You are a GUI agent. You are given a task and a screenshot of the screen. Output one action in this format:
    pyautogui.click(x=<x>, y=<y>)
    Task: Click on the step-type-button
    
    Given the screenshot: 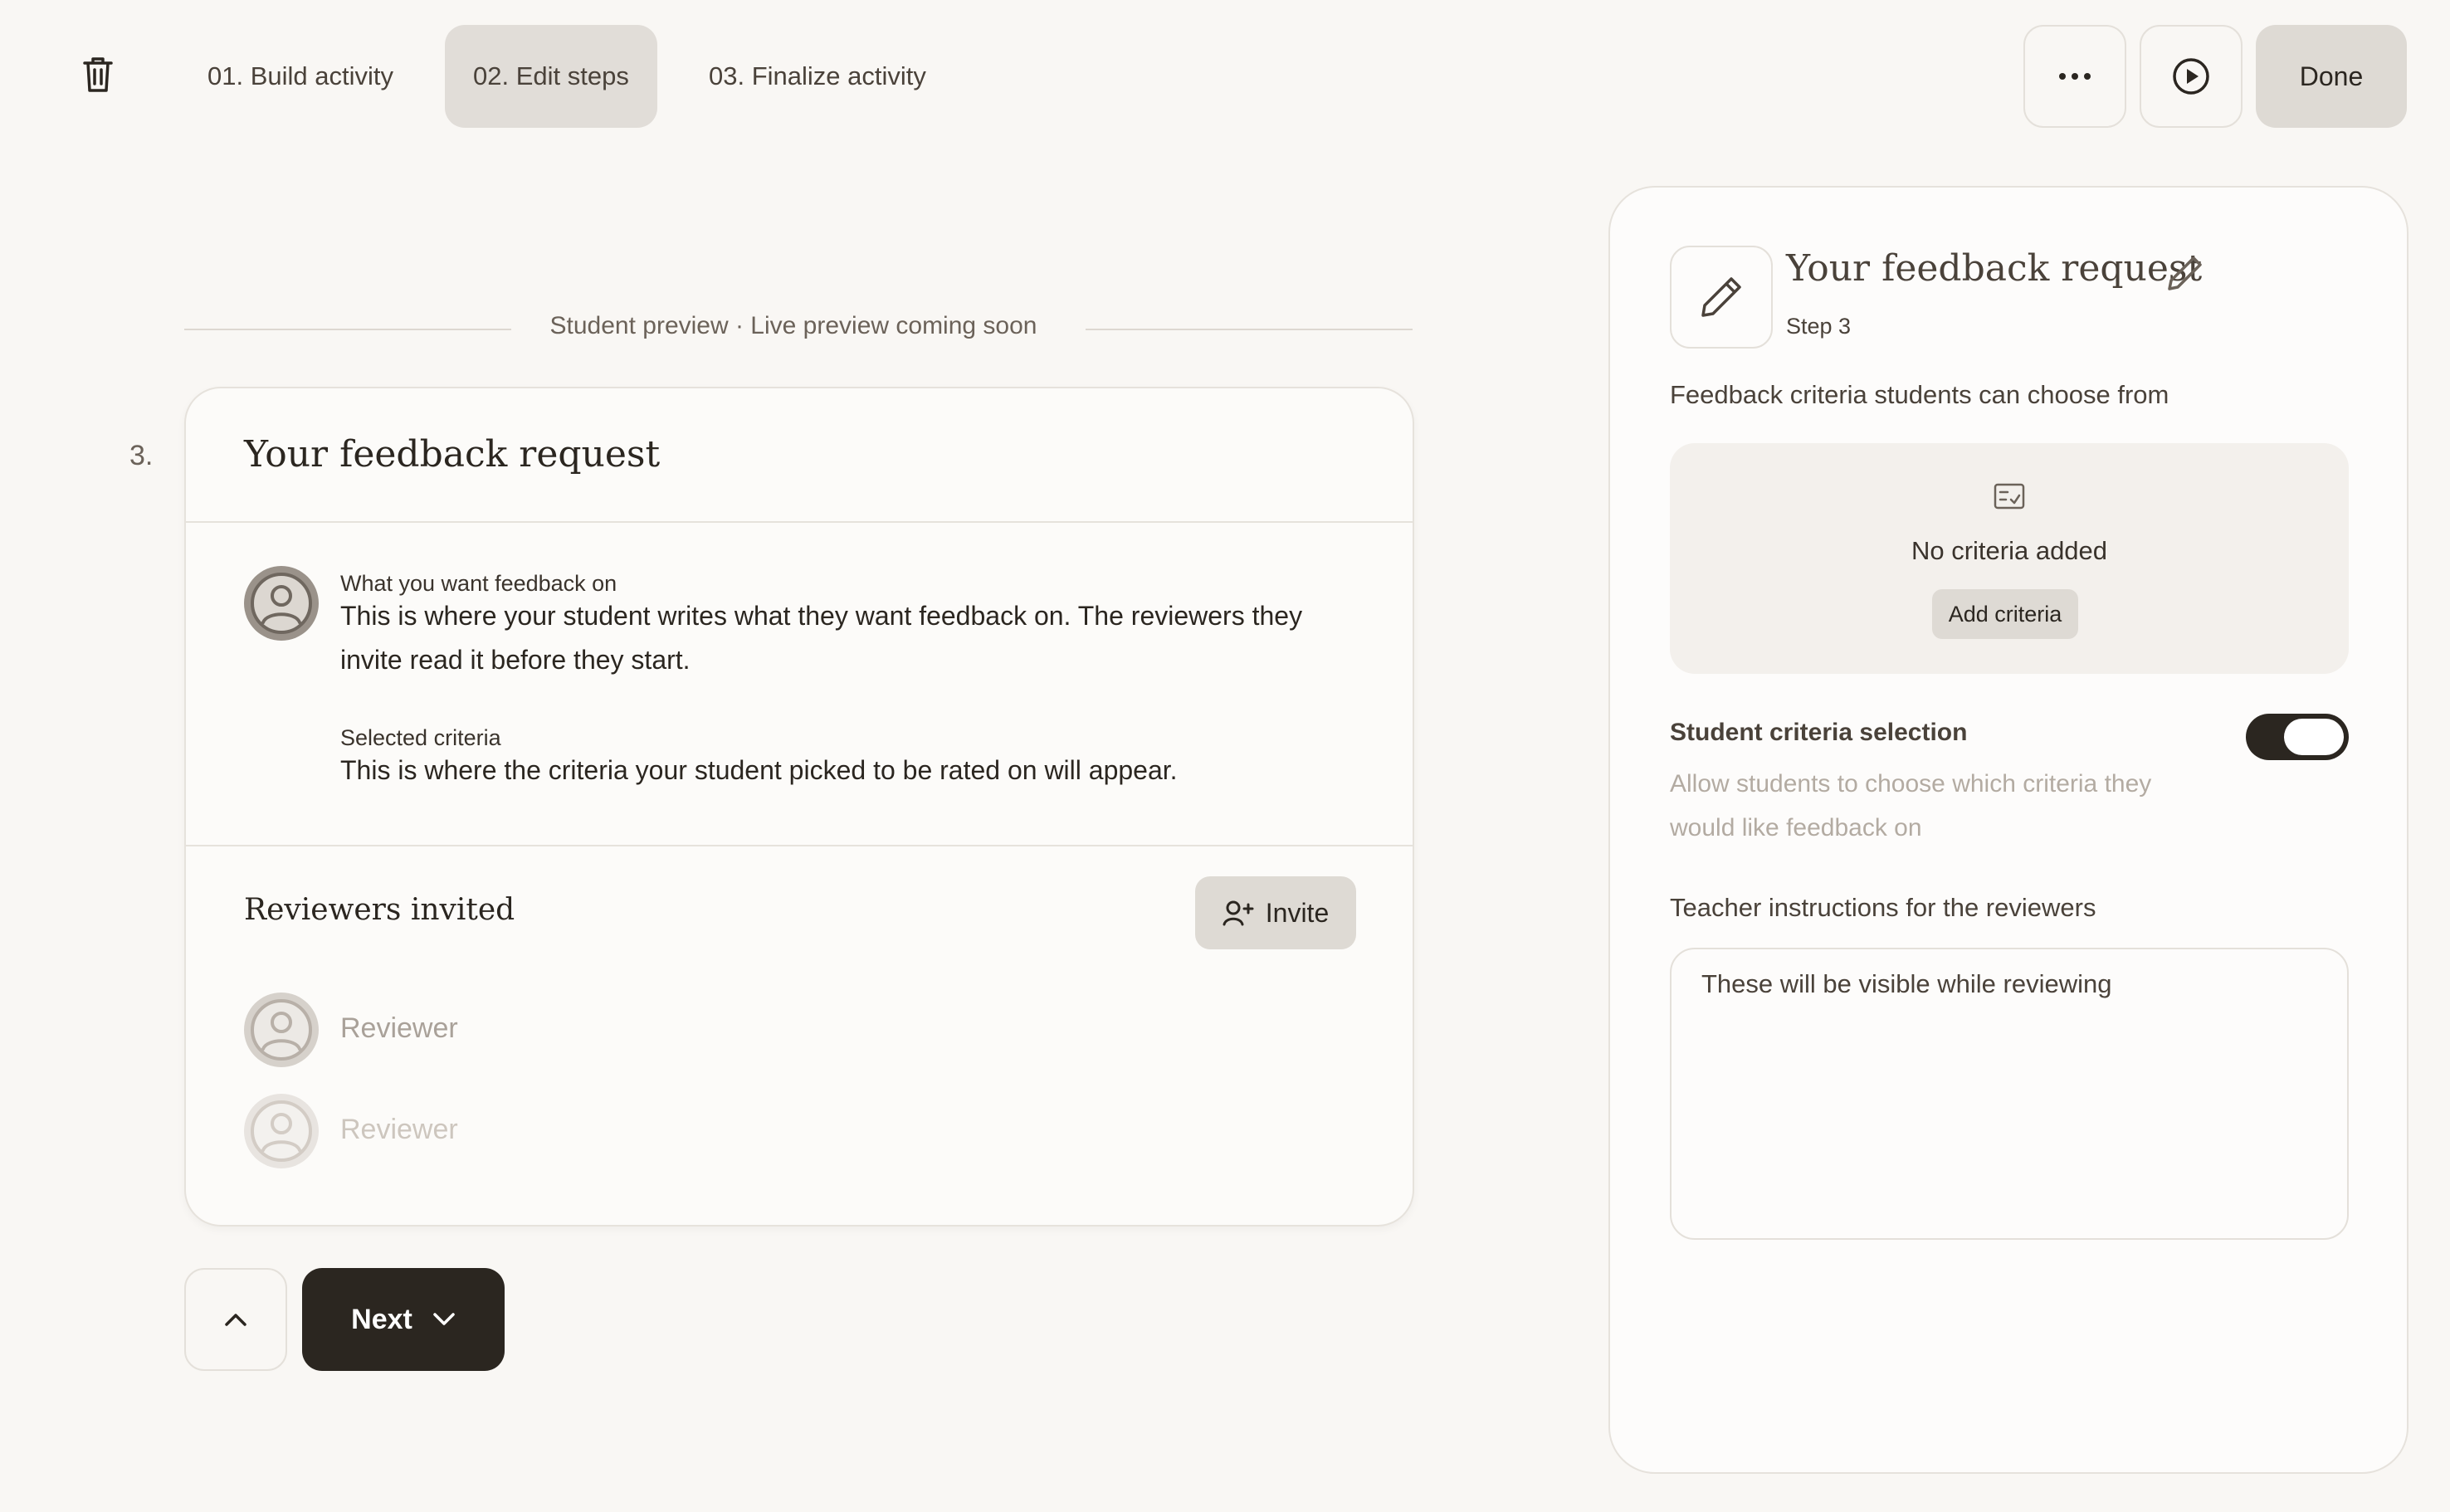 What is the action you would take?
    pyautogui.click(x=1721, y=297)
    